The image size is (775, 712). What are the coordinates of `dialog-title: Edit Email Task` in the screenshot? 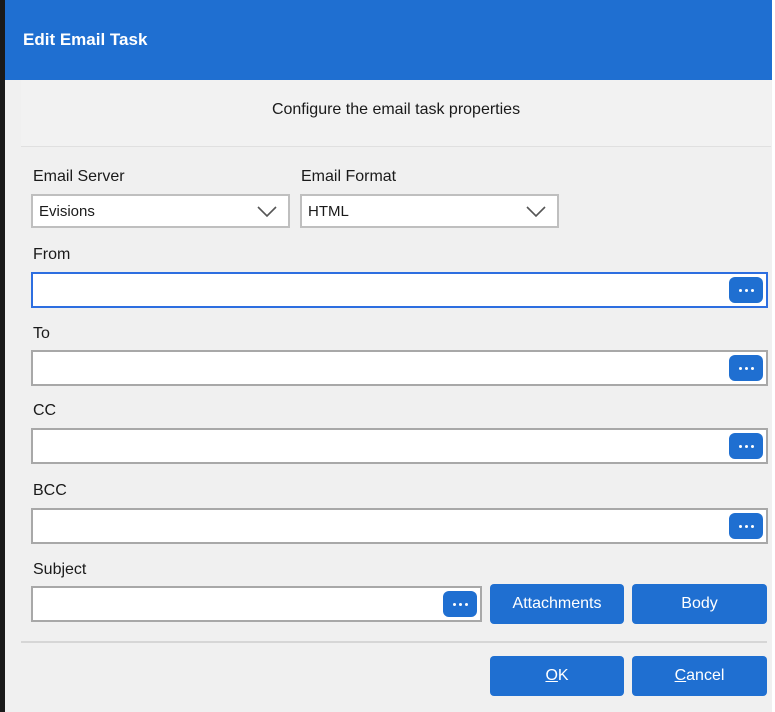 It's located at (85, 39).